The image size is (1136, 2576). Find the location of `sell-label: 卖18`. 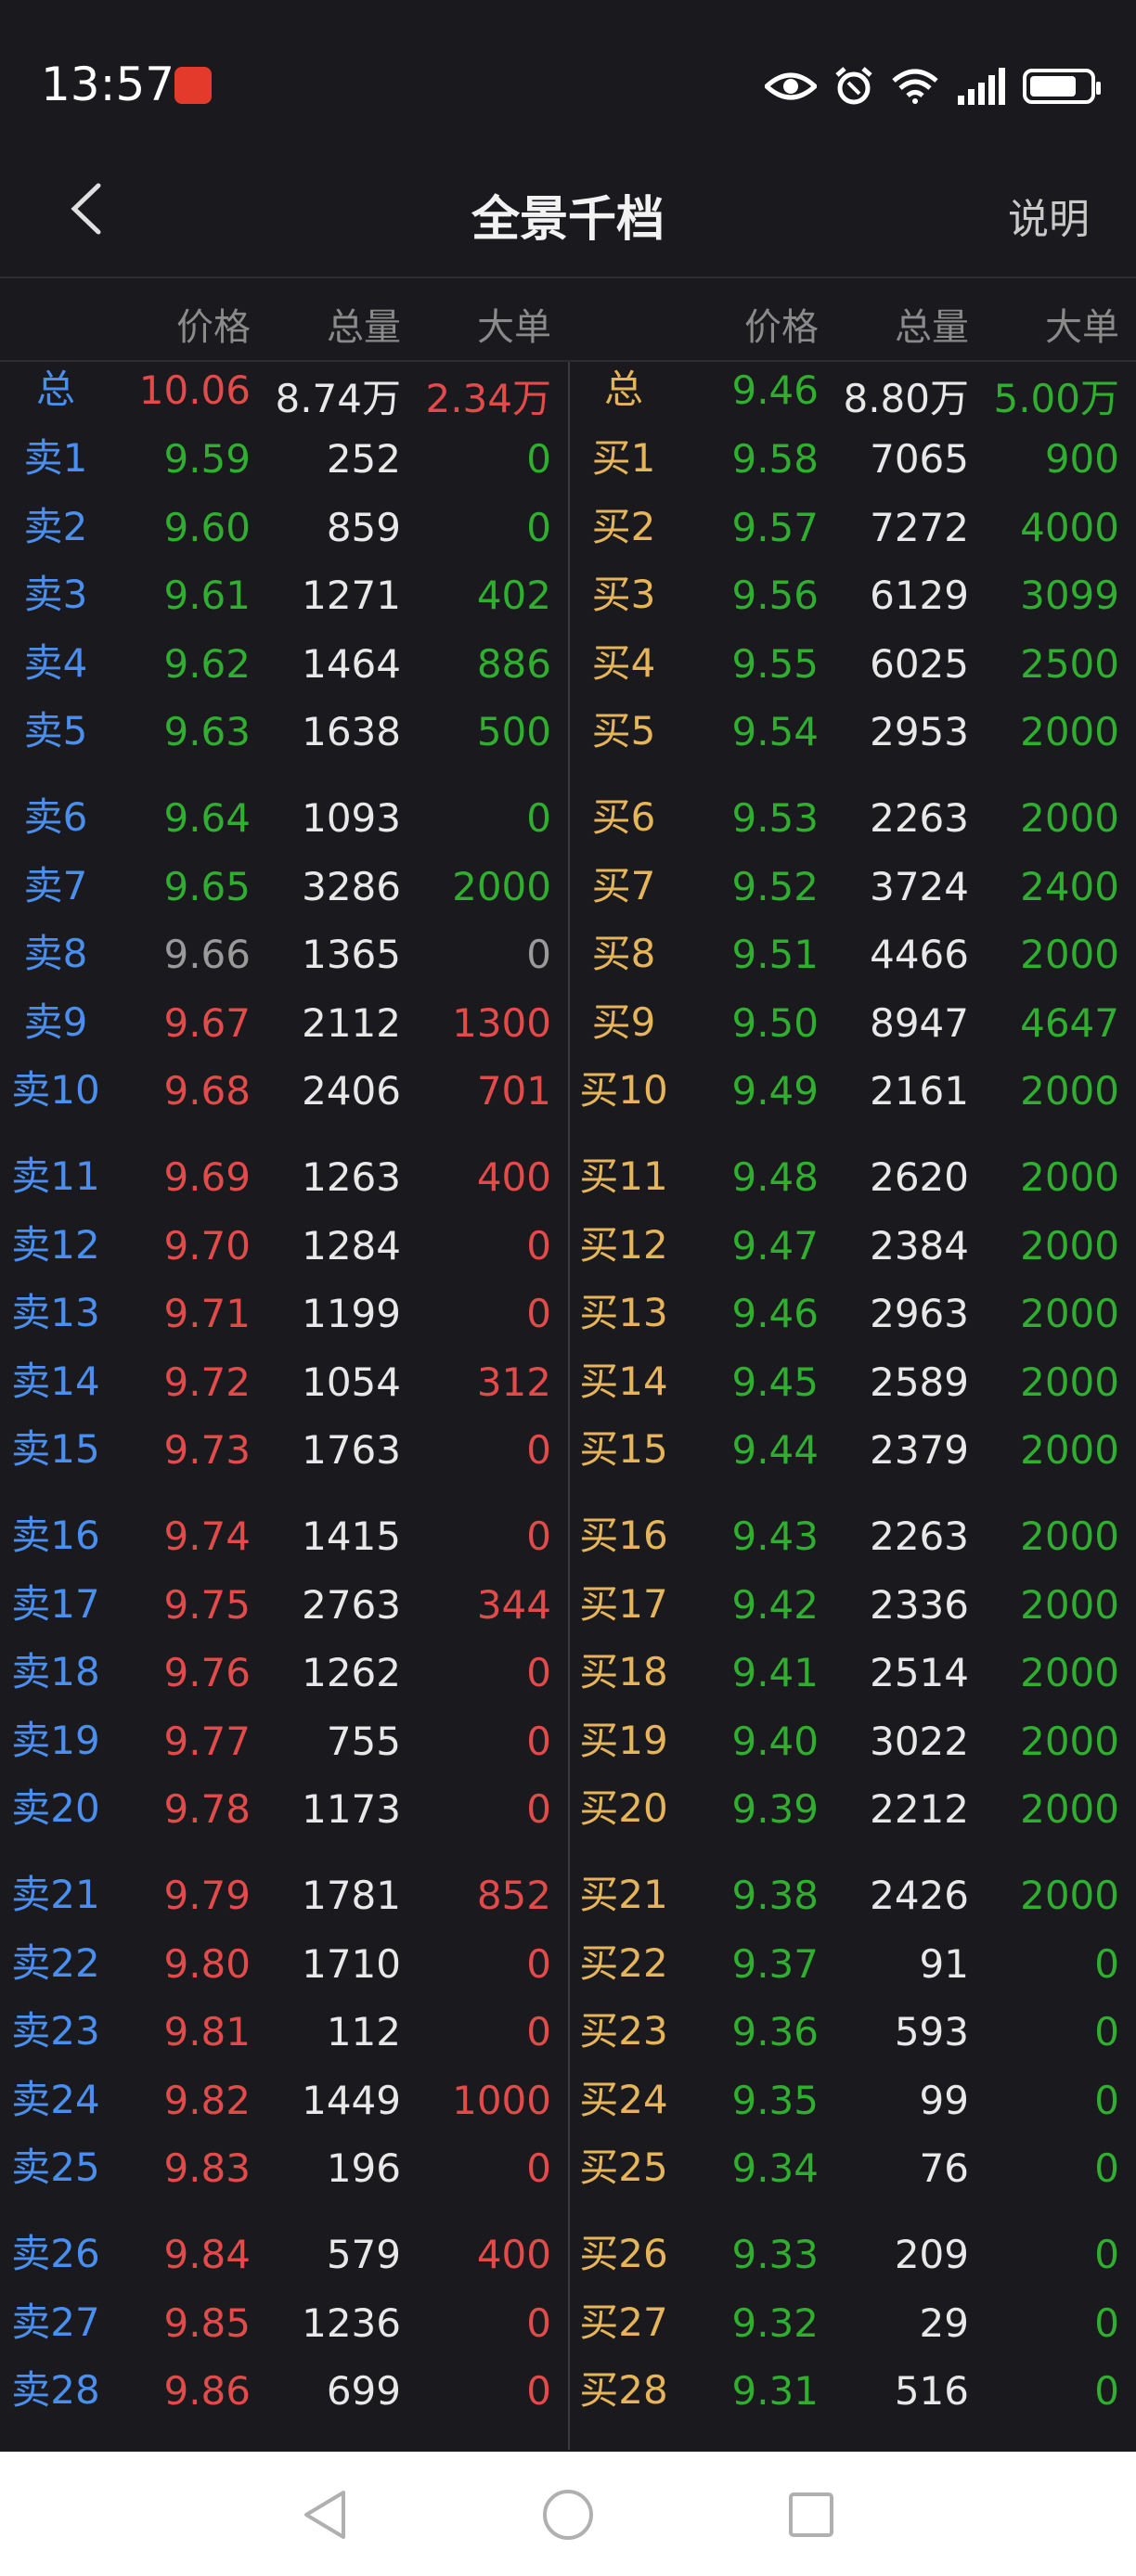

sell-label: 卖18 is located at coordinates (55, 1672).